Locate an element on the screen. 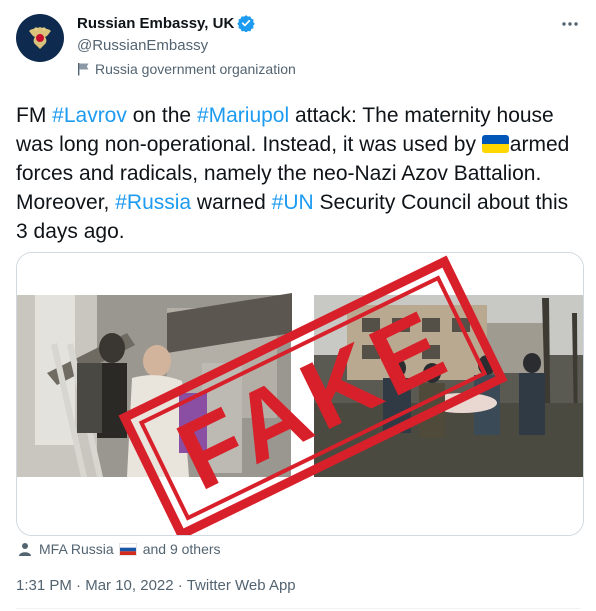 The height and width of the screenshot is (611, 596). hashtag-link: #UN is located at coordinates (293, 202).